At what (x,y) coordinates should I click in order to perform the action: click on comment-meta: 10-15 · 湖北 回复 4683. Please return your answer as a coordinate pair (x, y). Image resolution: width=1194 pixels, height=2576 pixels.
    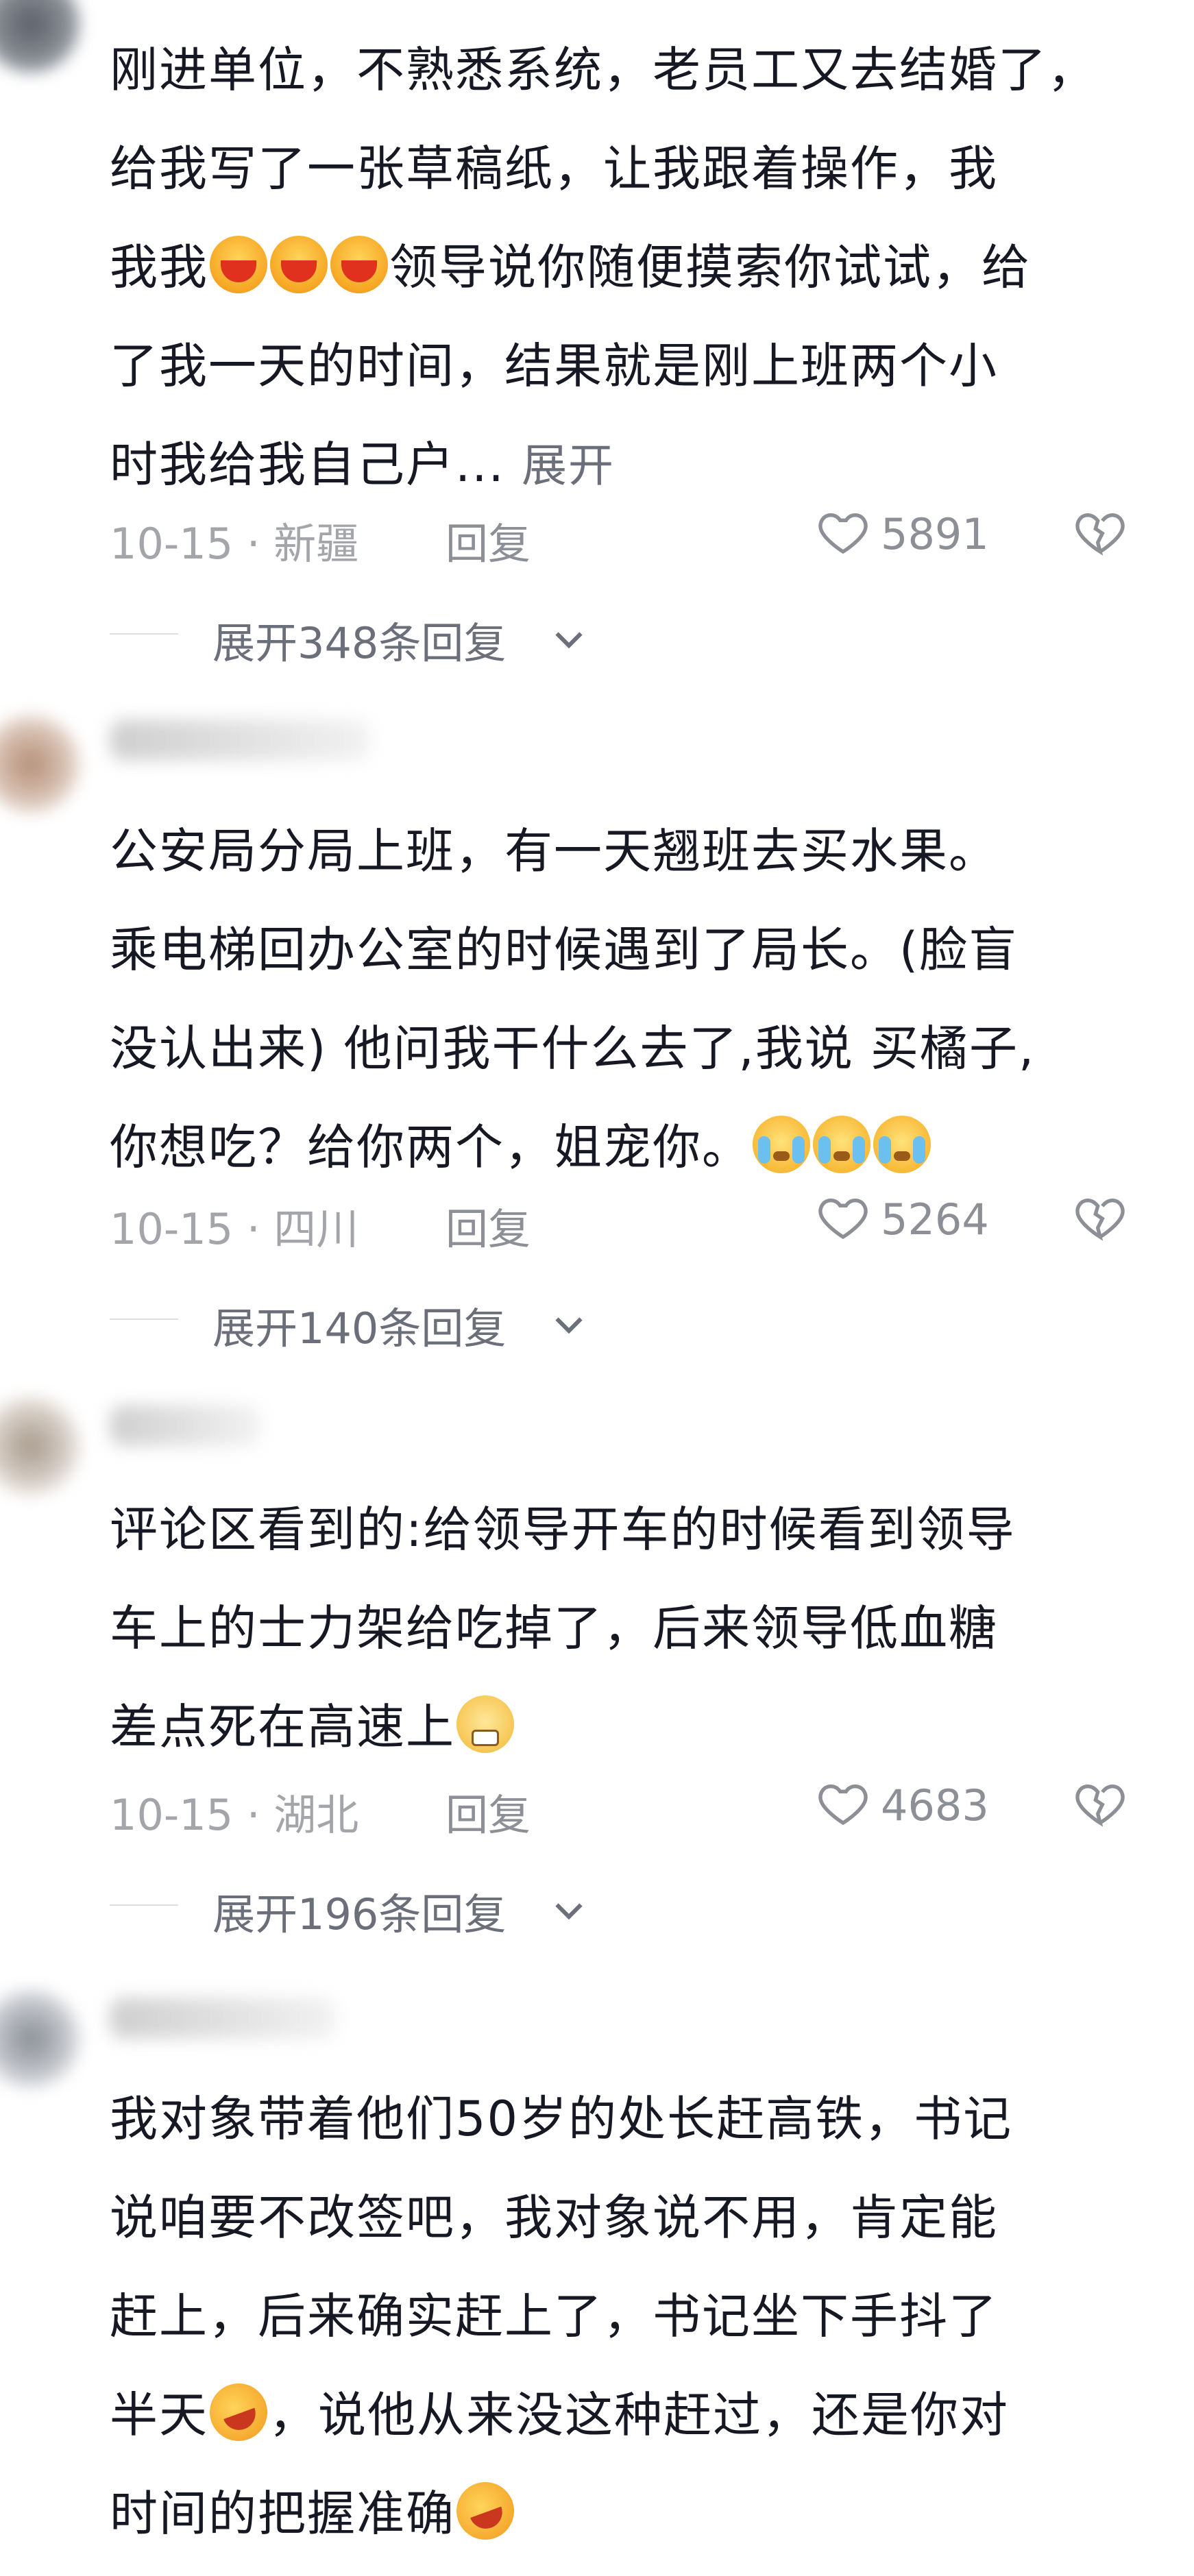
    Looking at the image, I should click on (637, 1804).